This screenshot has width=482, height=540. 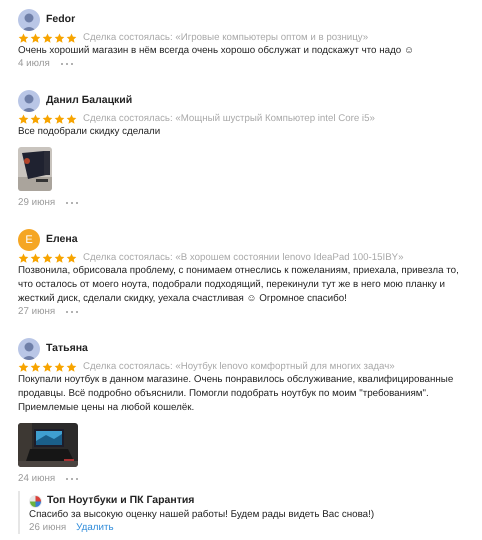 I want to click on review-text: Позвонила, обрисовала проблему, с понимаем отнеслись к пожеланиям, приехала, привезла то, что осталось от моего ноута, подобрали подходящий, перекинули тут же в него мою планку и жесткий диск, сделали скидку, уехала счастливая ☺ Огромное спасибо!, so click(x=239, y=285).